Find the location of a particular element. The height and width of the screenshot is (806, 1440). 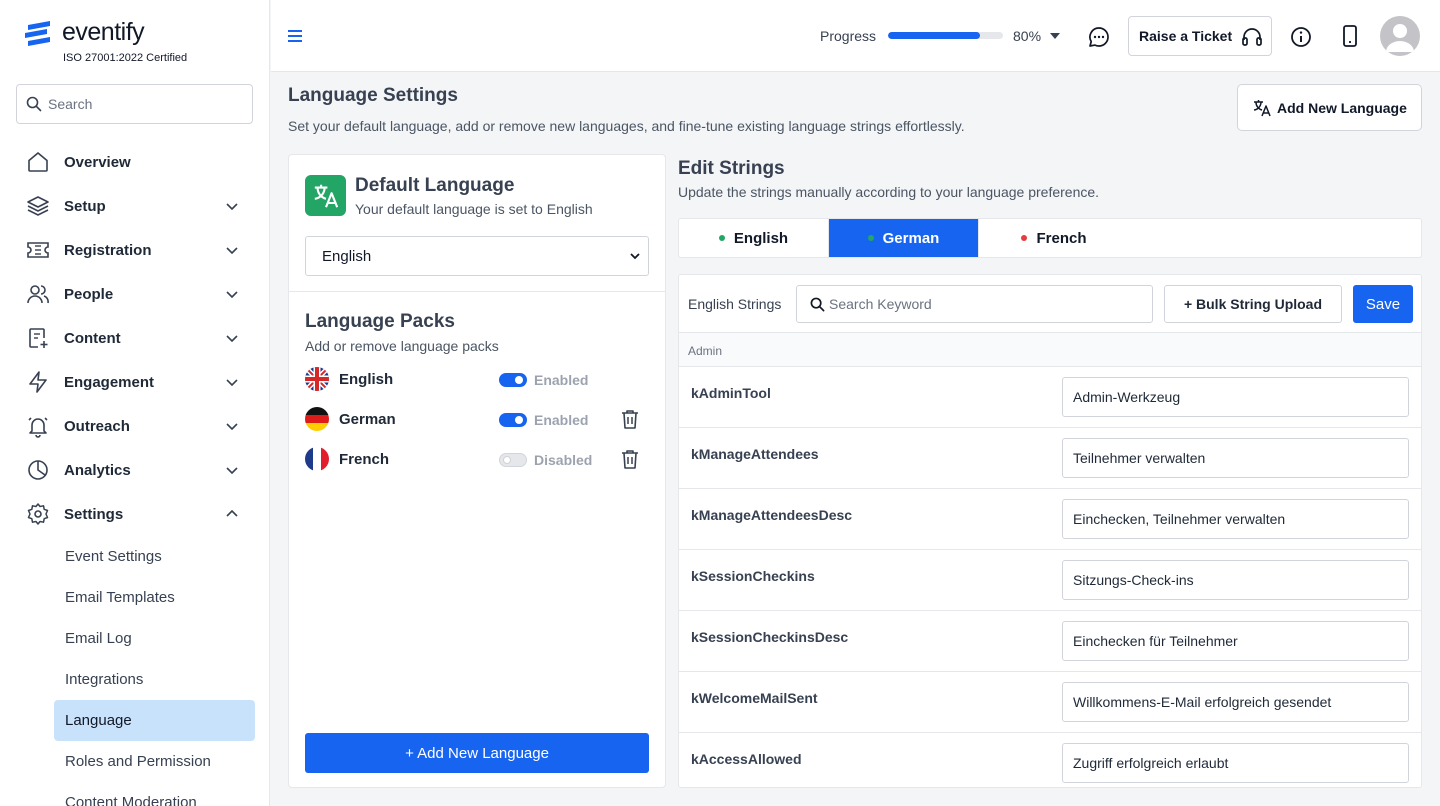

string-row: kWelcomeMailSent is located at coordinates (1050, 702).